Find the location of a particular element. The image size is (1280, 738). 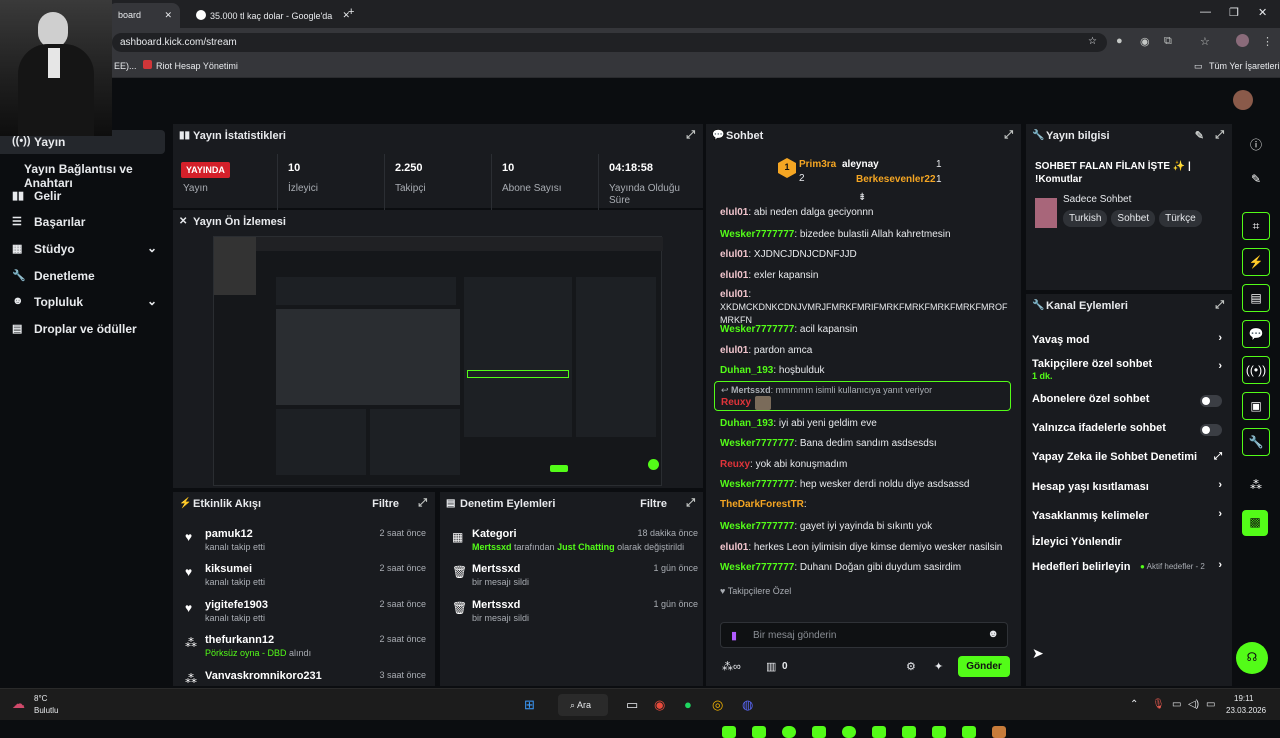

bookmark-item: Riot Hesap Yönetimi is located at coordinates (197, 66).